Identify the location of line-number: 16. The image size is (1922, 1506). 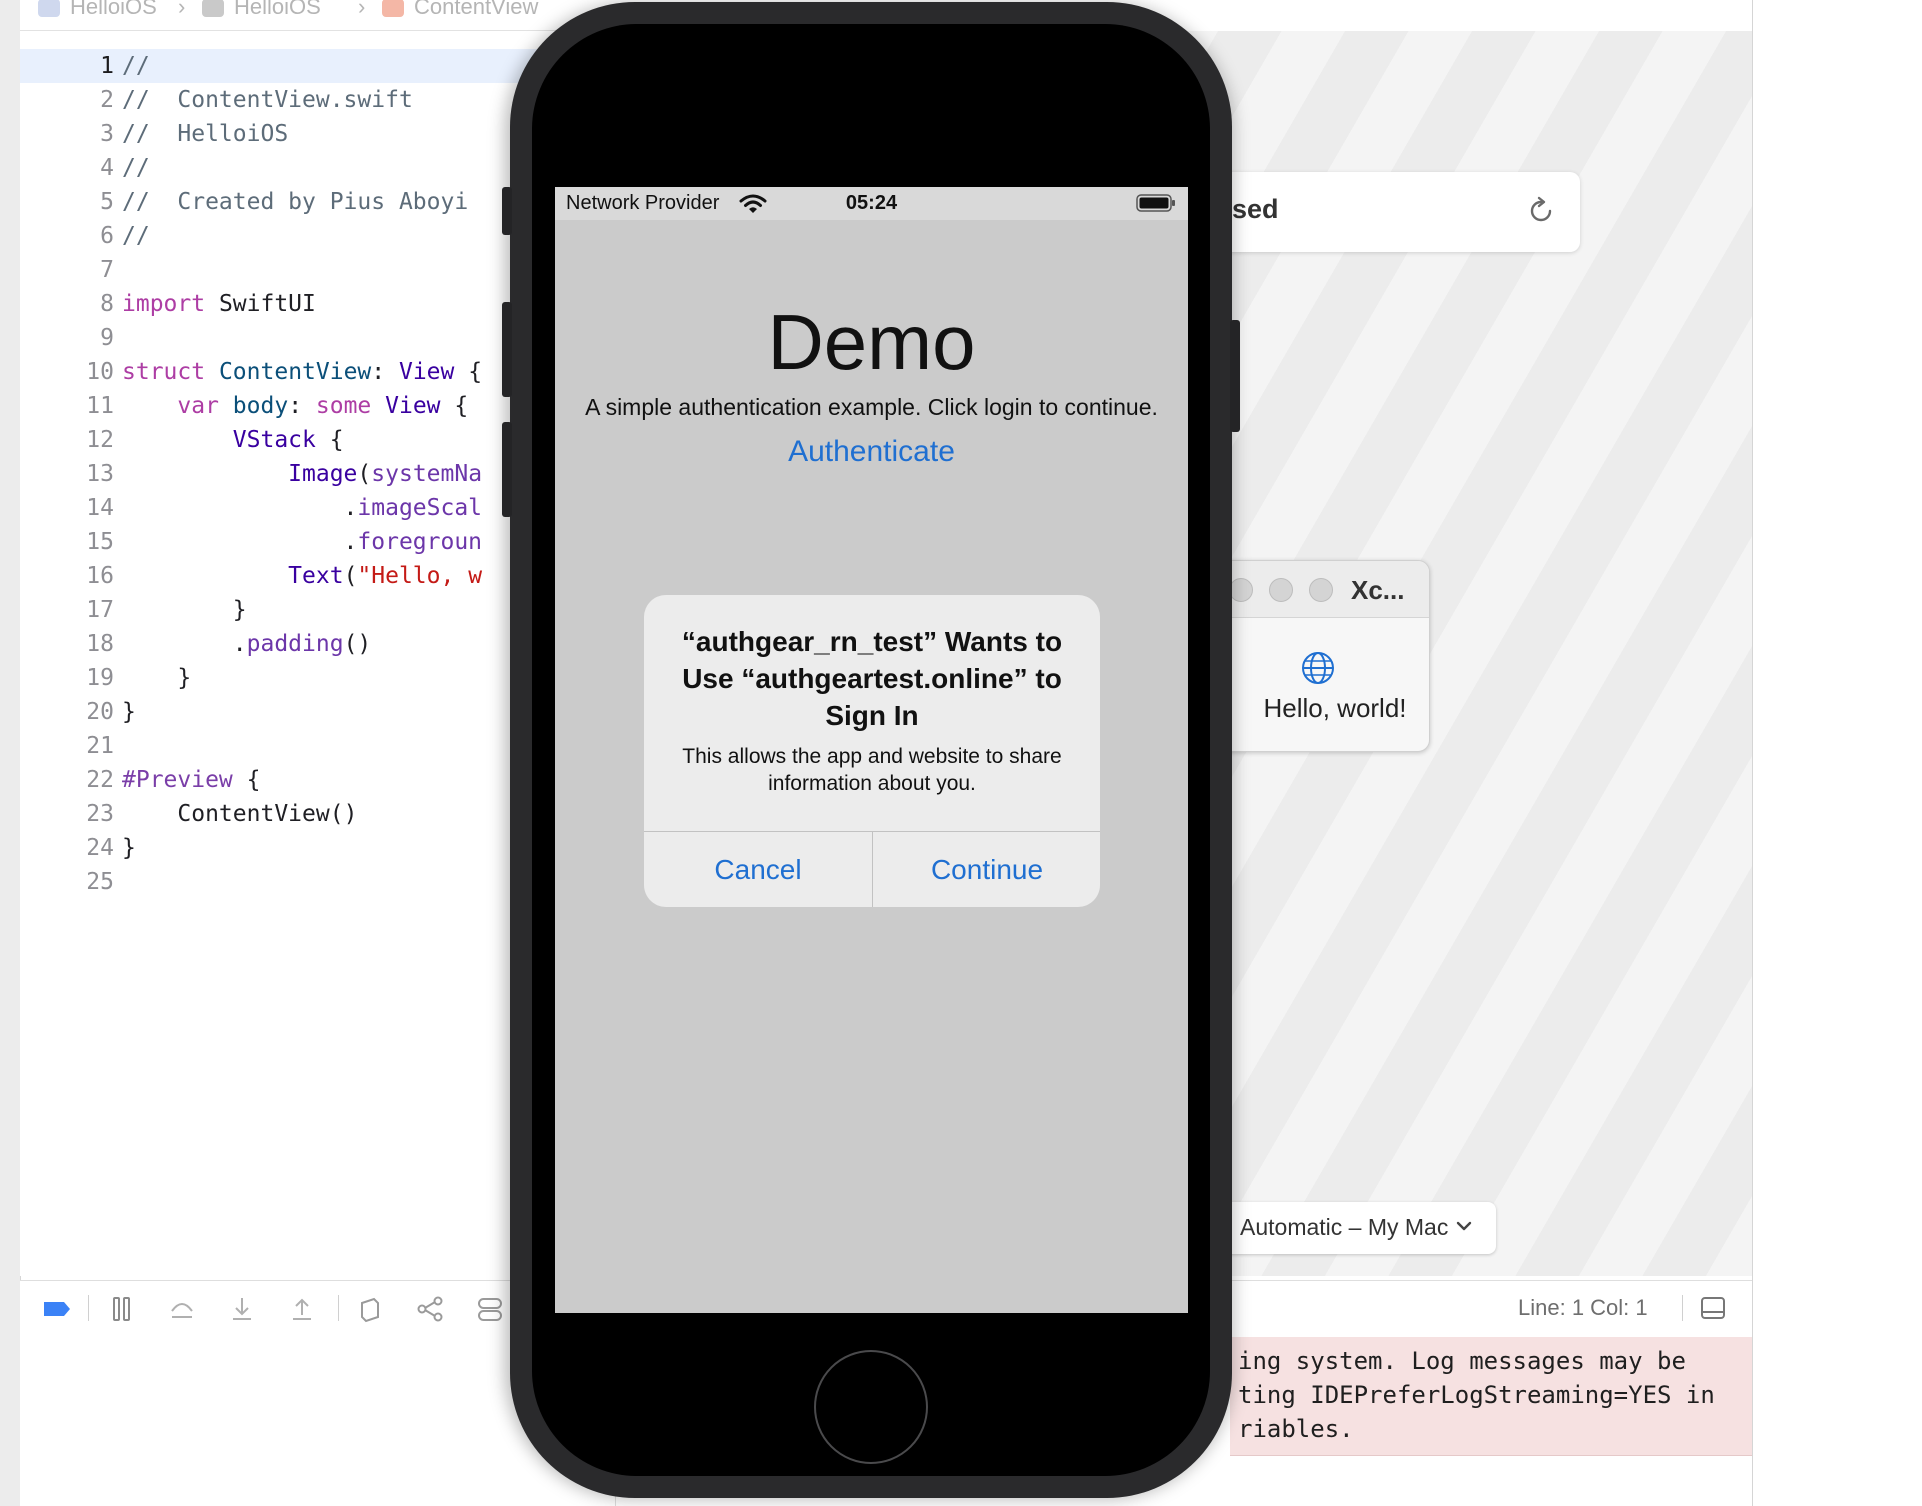
(100, 576).